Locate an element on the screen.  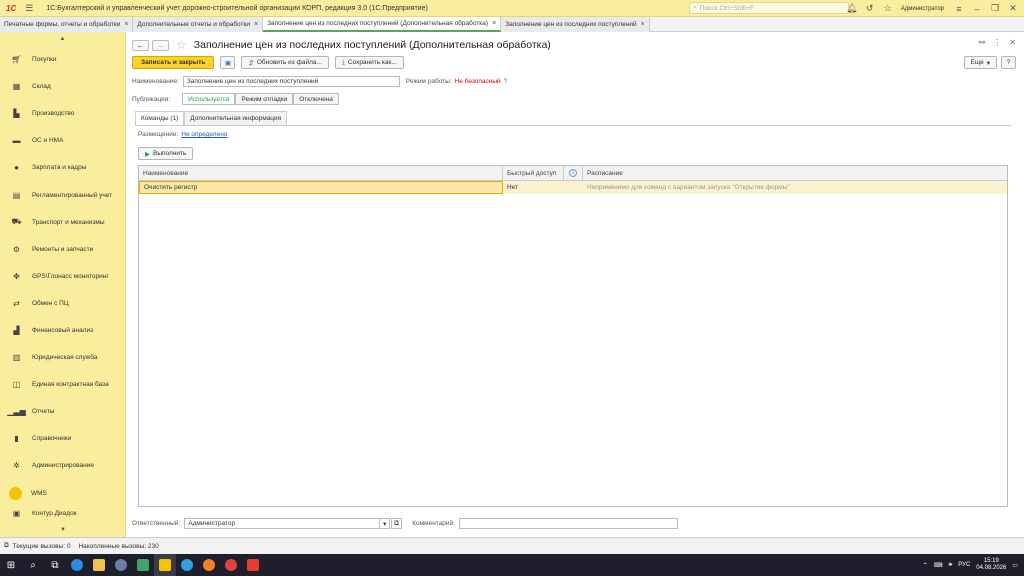
tab-commands: Команды (1) is located at coordinates (160, 118).